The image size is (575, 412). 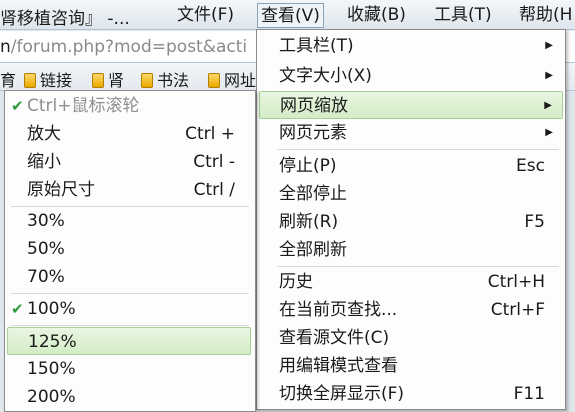 I want to click on menu-item-label: 文字大小(X), so click(x=325, y=76).